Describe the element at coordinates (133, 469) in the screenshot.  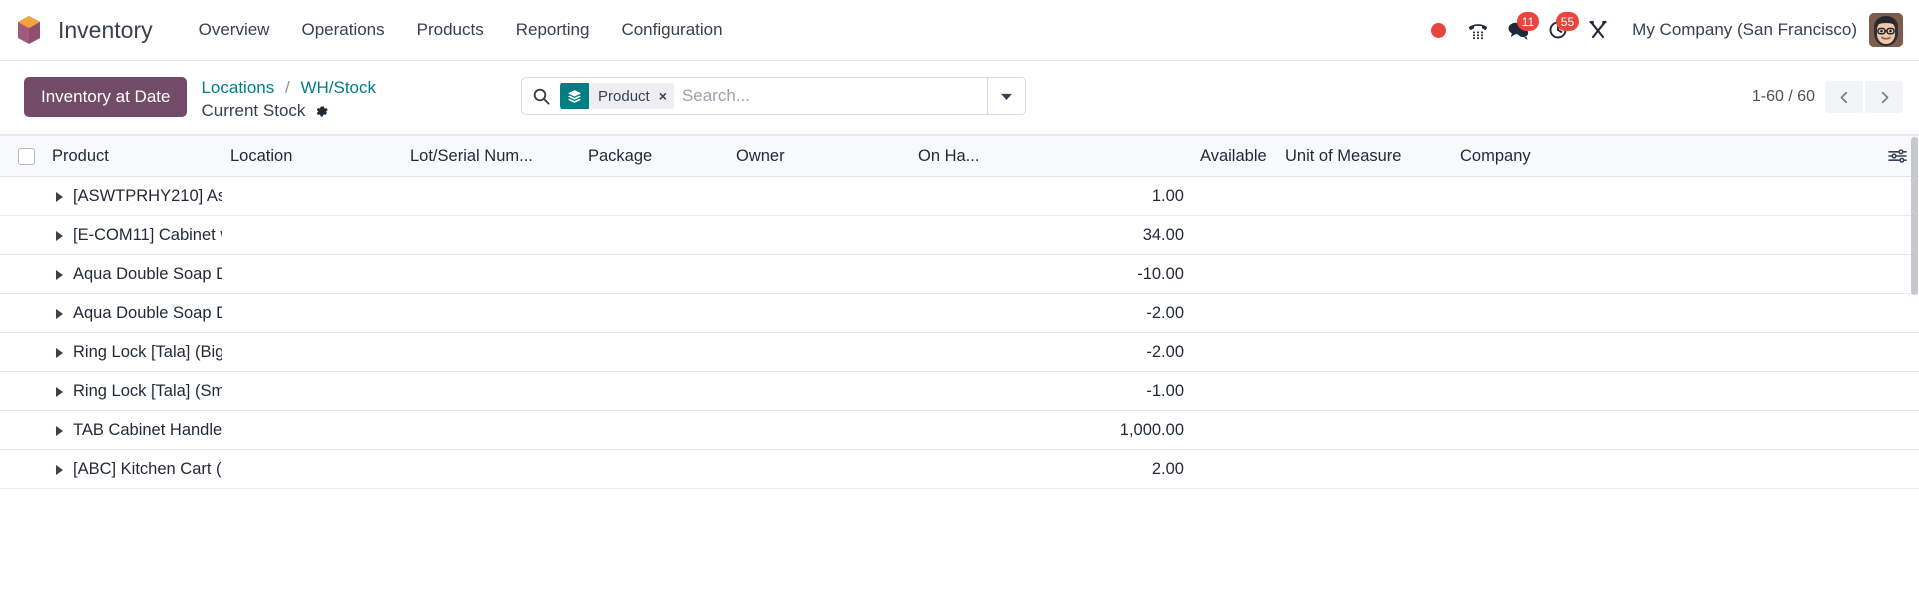
I see `group-product-cell: [ABC] Kitchen Cart (1)` at that location.